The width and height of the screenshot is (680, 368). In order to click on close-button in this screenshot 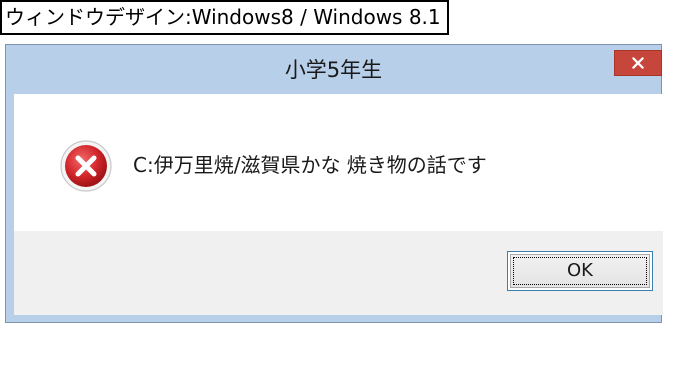, I will do `click(638, 63)`.